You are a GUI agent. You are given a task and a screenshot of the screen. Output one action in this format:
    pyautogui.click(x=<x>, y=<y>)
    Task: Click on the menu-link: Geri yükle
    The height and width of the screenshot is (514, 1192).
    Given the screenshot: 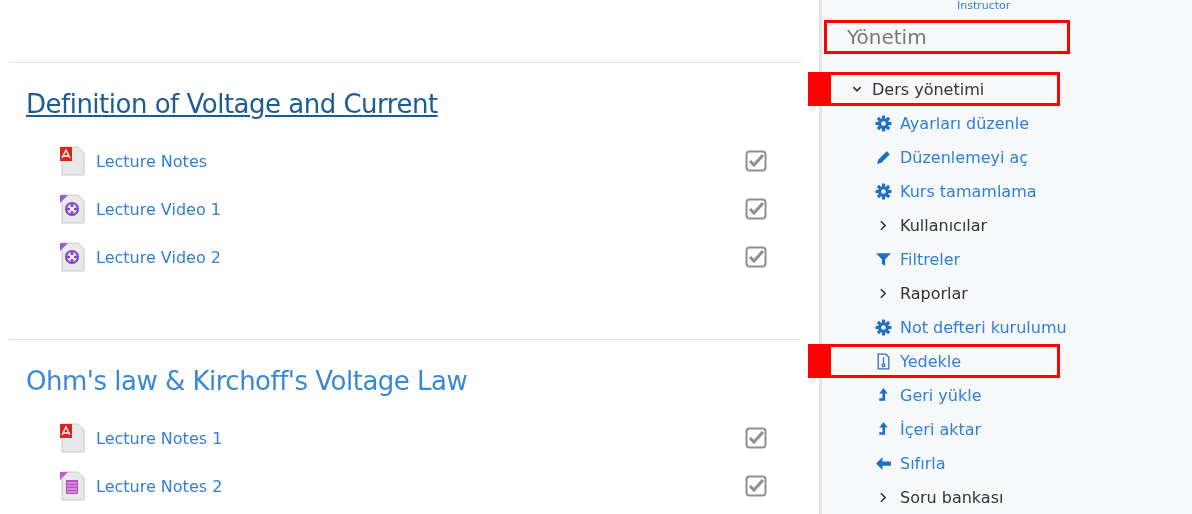 What is the action you would take?
    pyautogui.click(x=944, y=395)
    